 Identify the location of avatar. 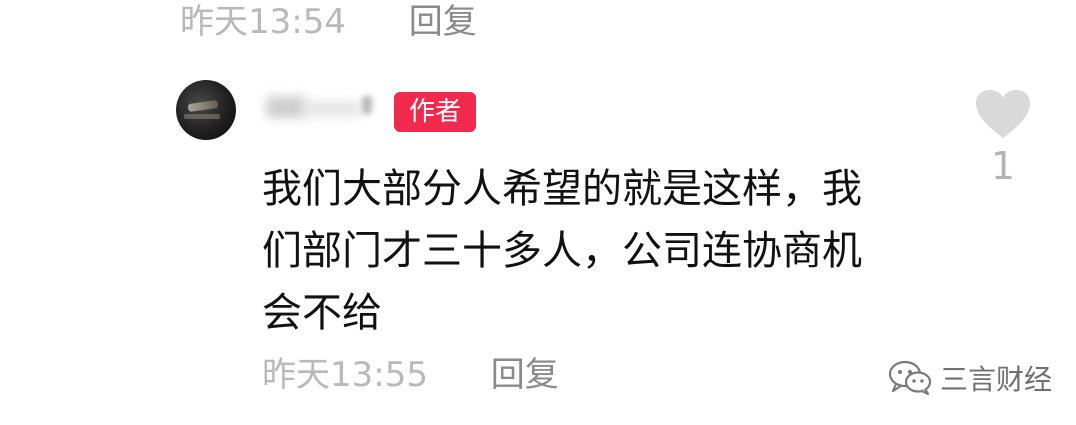
(206, 110).